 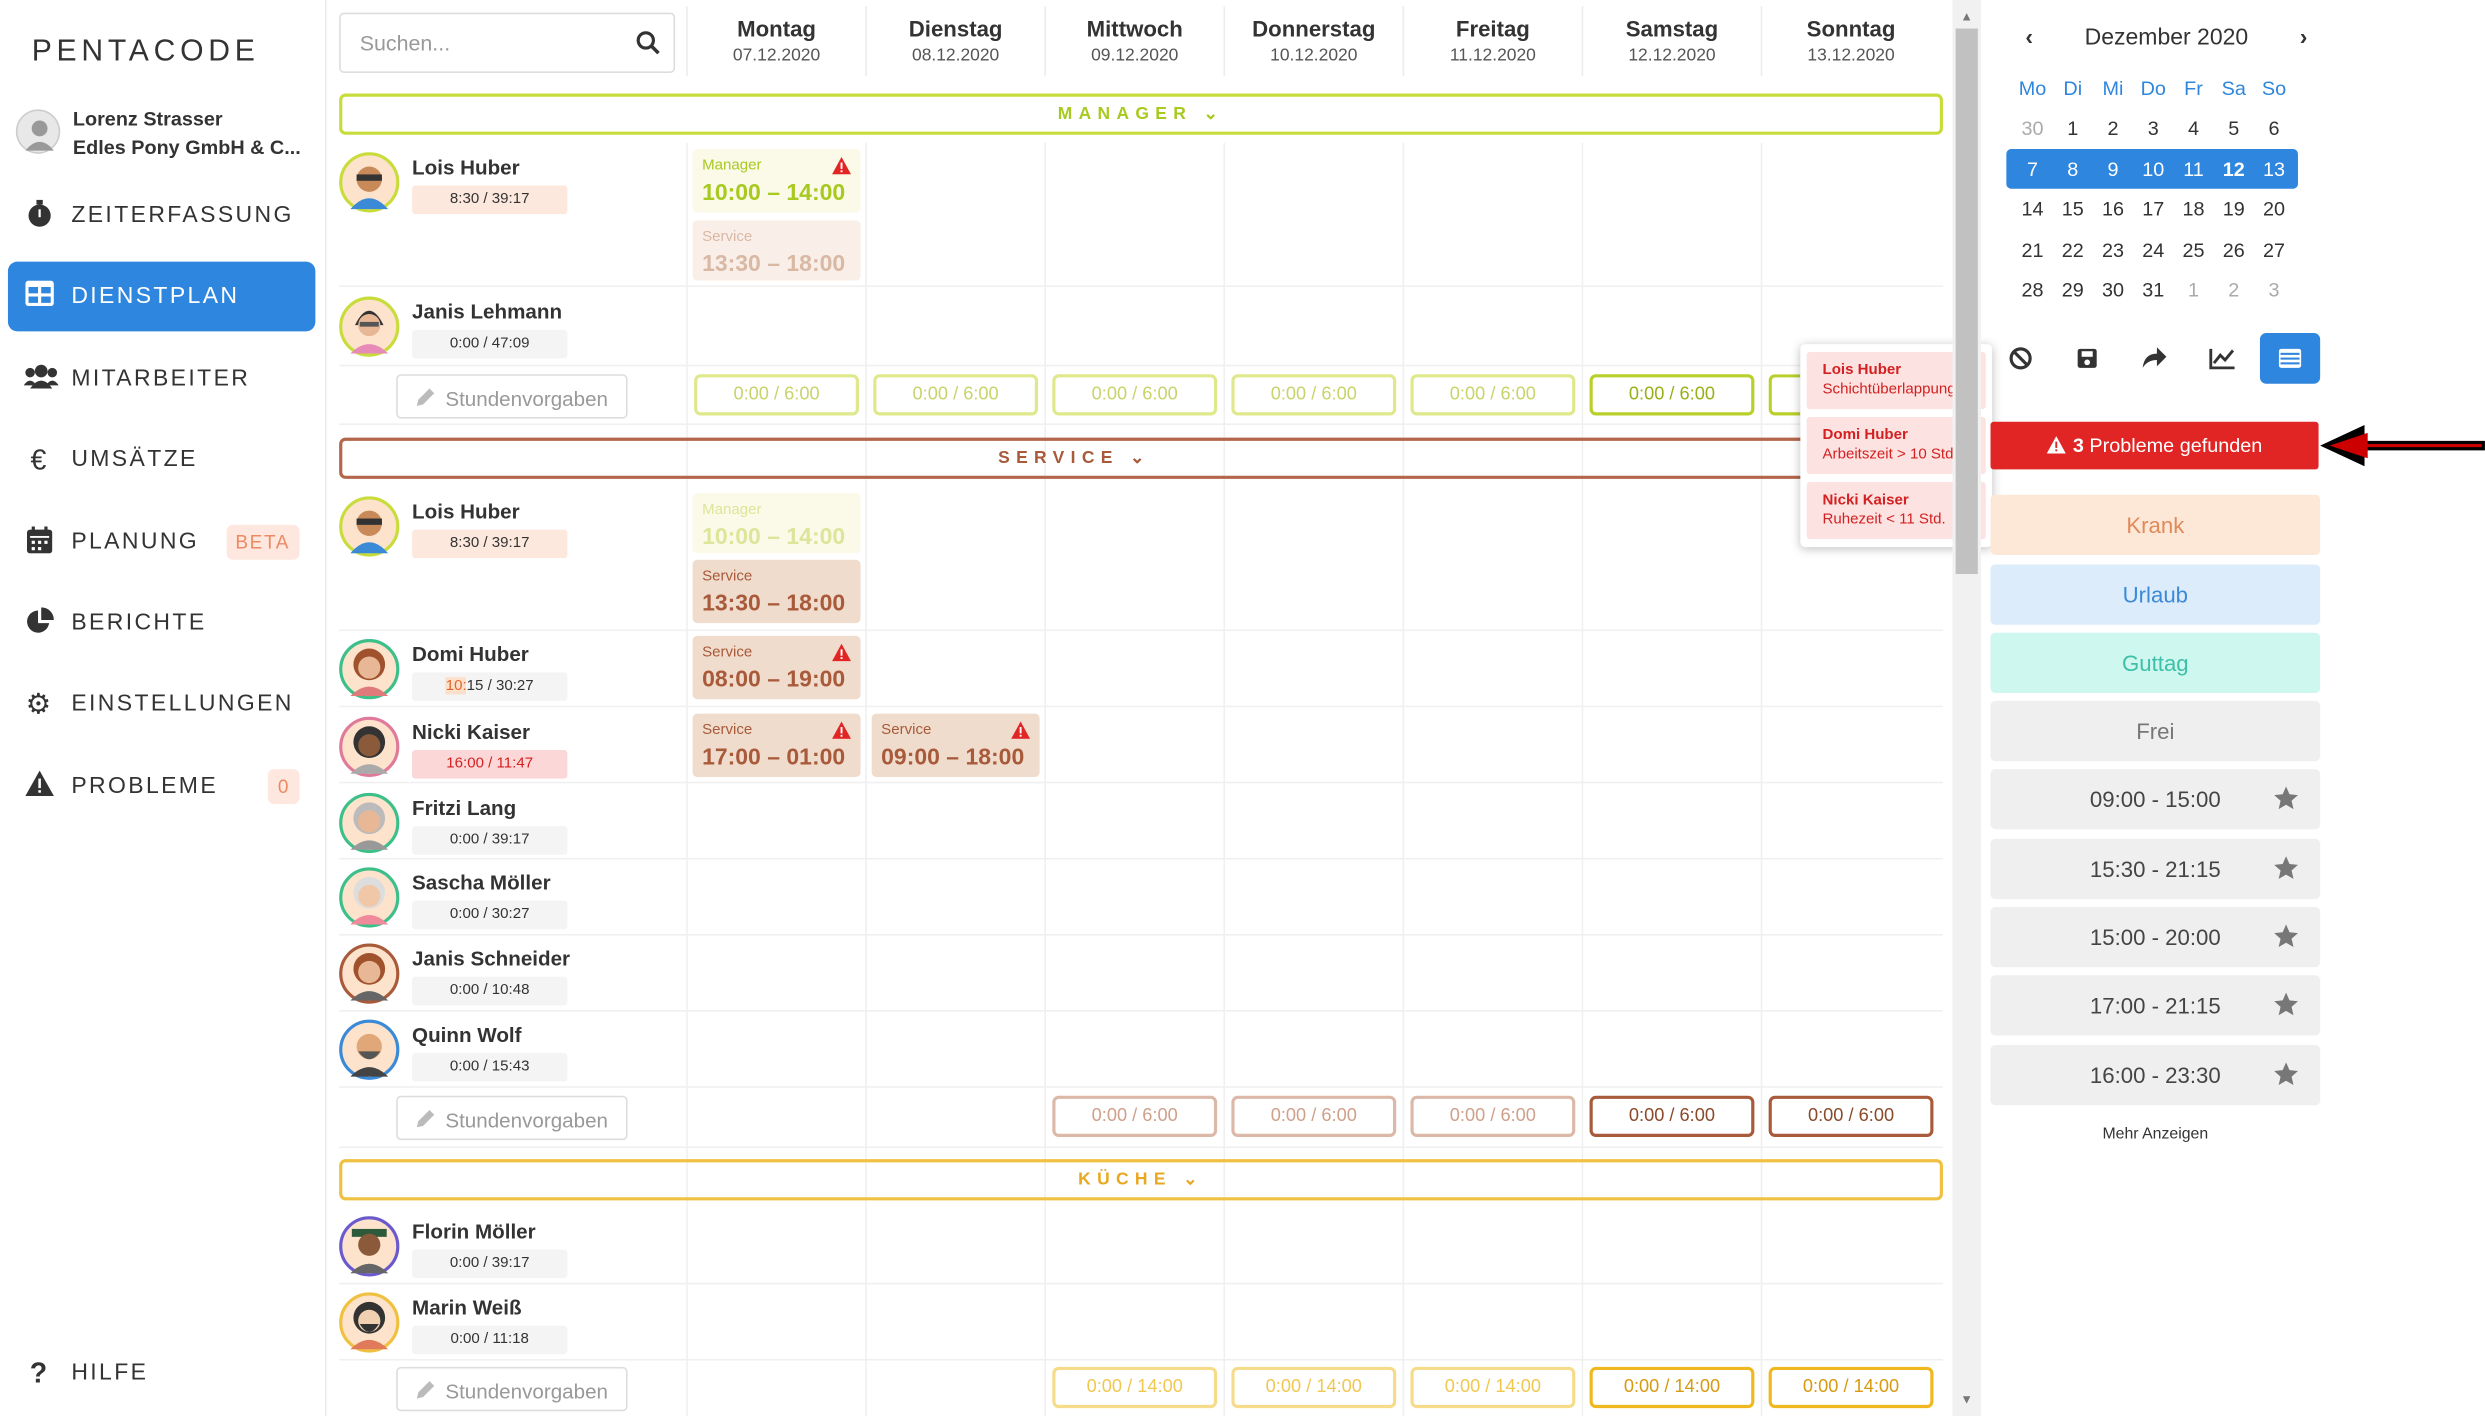 What do you see at coordinates (2073, 250) in the screenshot?
I see `calendar-day: 22` at bounding box center [2073, 250].